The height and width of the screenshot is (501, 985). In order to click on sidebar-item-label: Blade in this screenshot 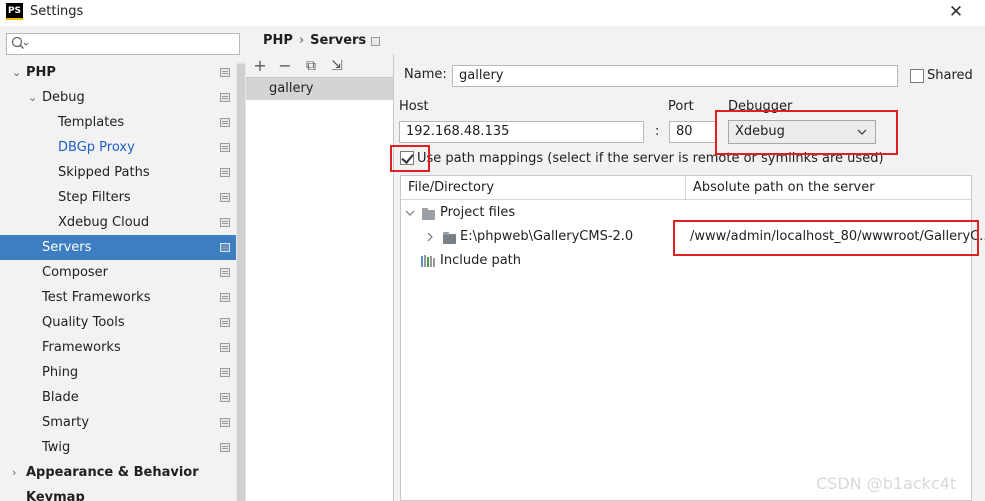, I will do `click(60, 397)`.